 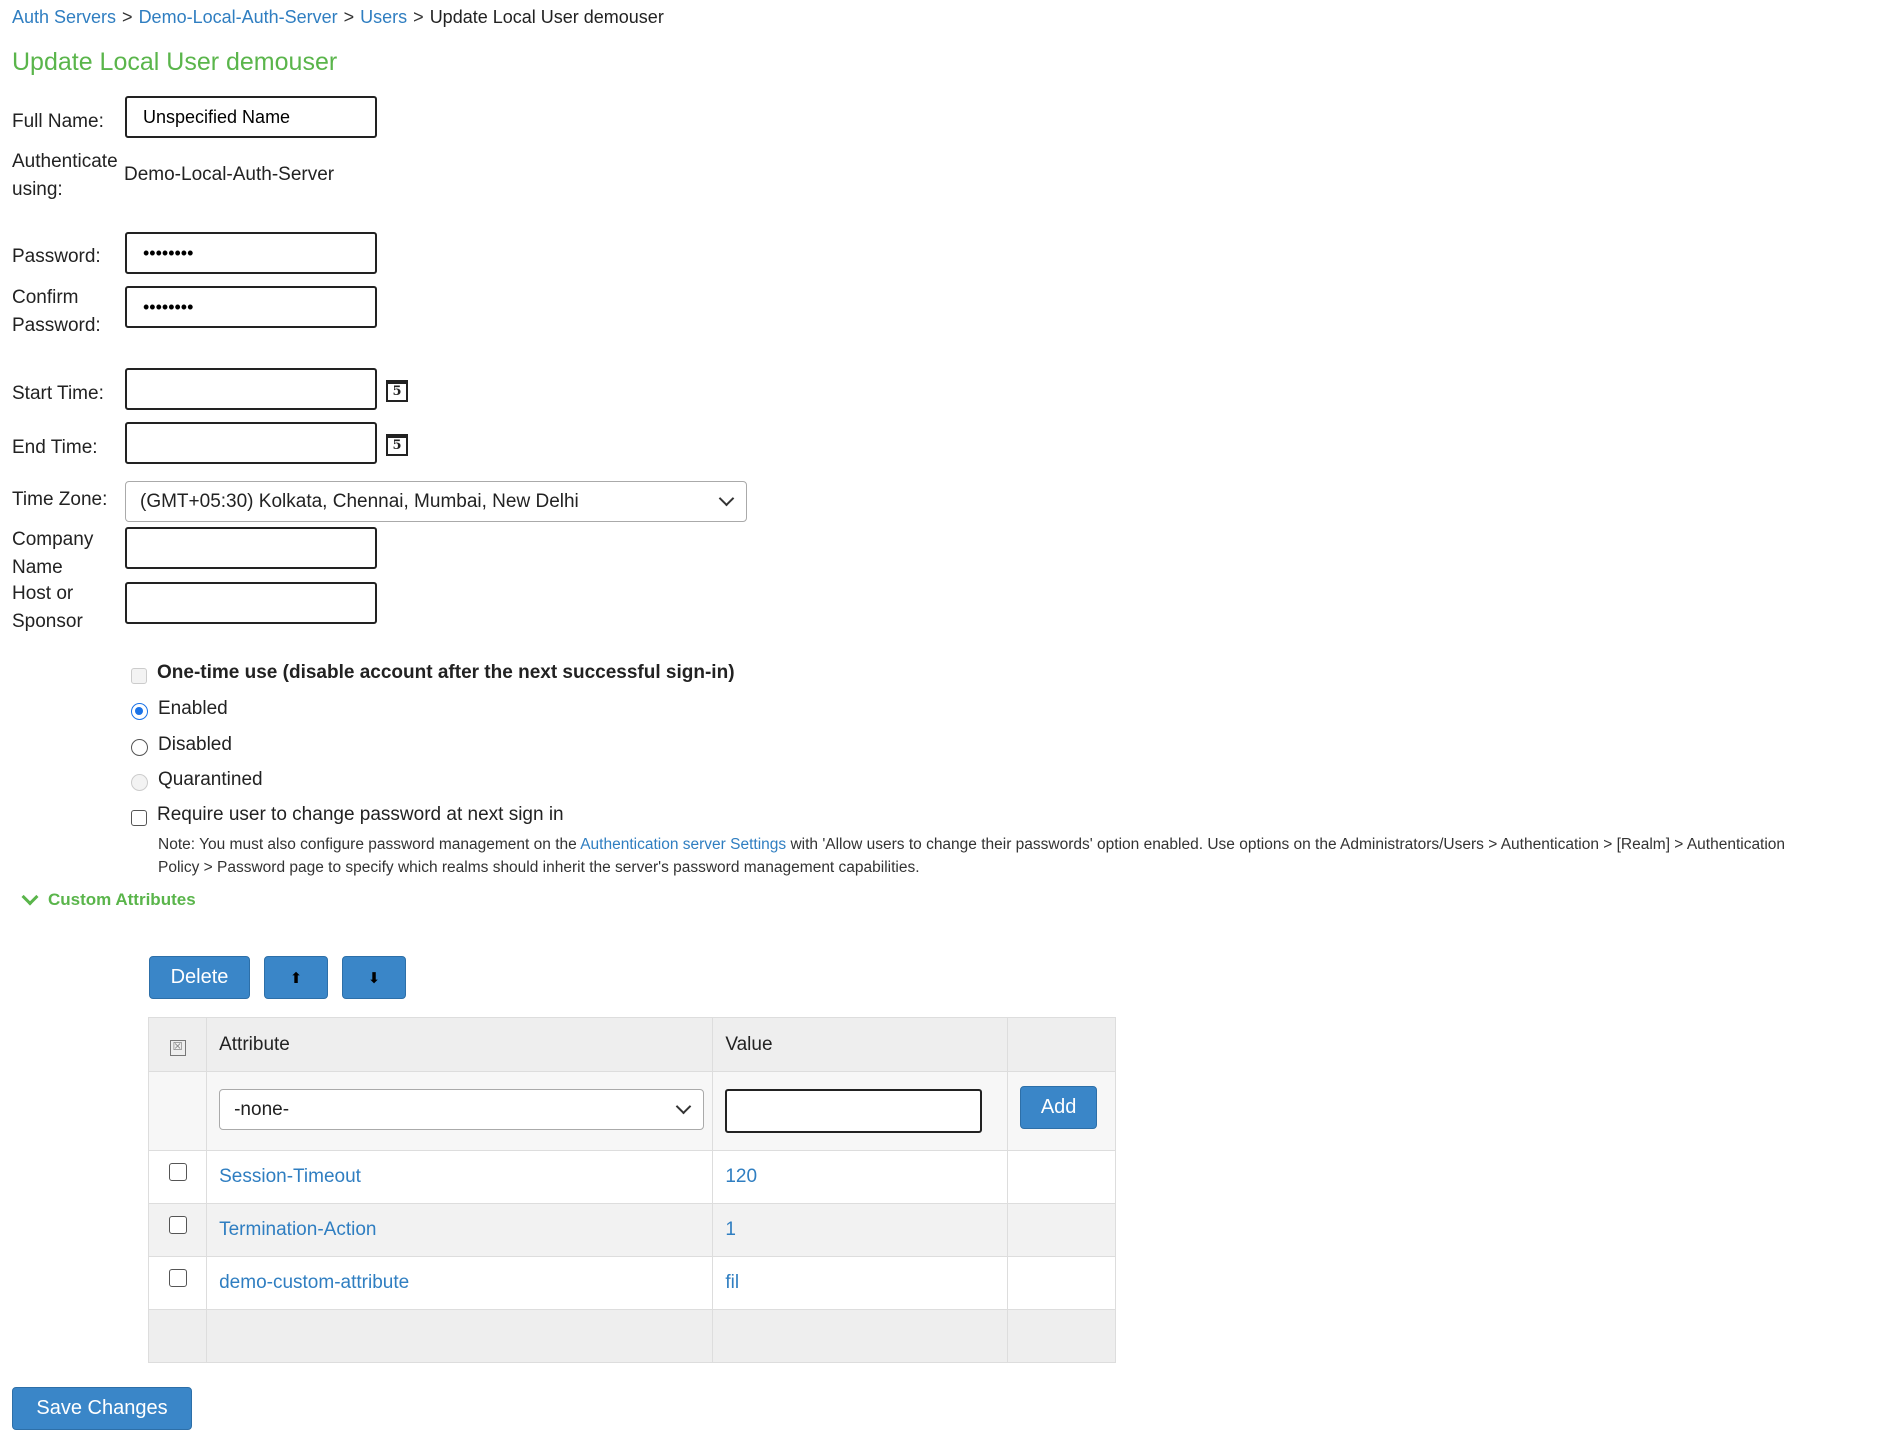 What do you see at coordinates (732, 1282) in the screenshot?
I see `value-link: fil` at bounding box center [732, 1282].